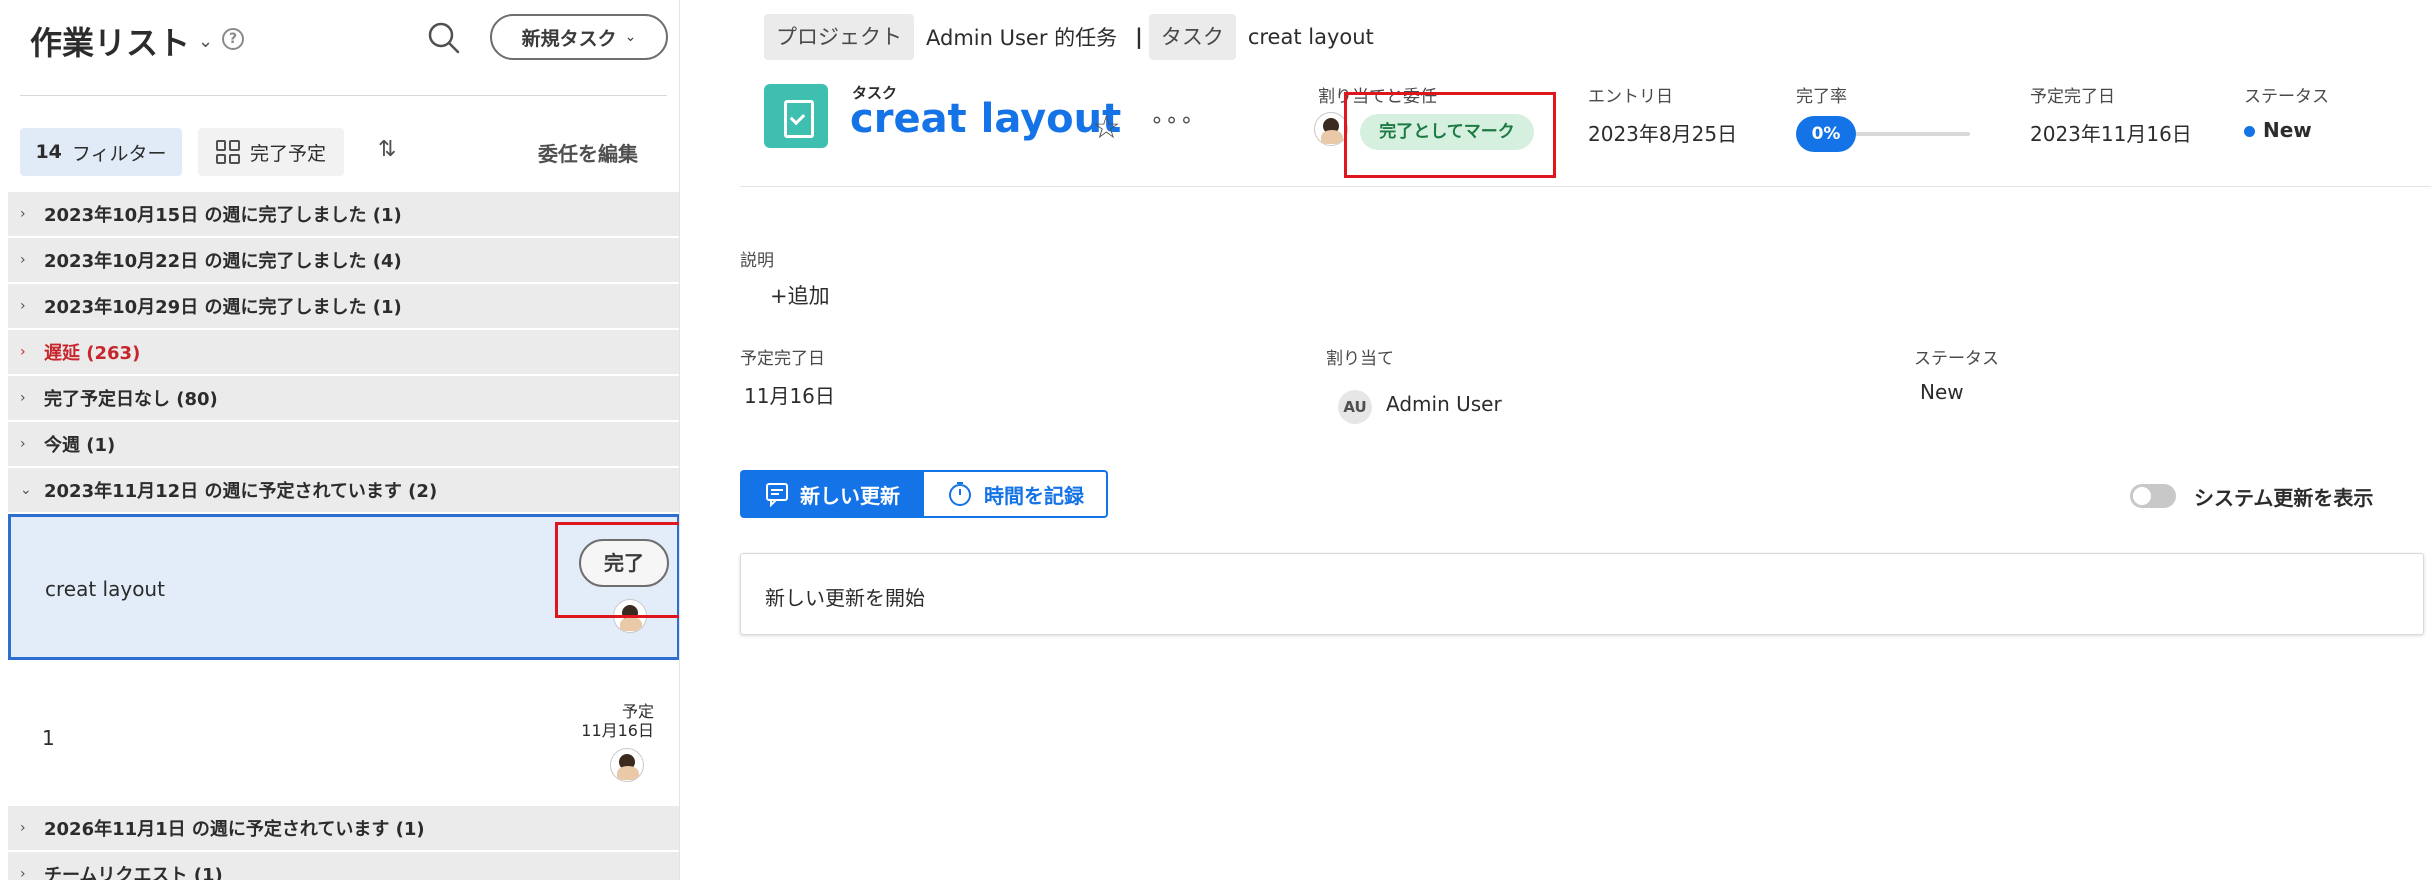 Image resolution: width=2431 pixels, height=880 pixels. I want to click on task-list-item: 1 予定 11月16日, so click(343, 733).